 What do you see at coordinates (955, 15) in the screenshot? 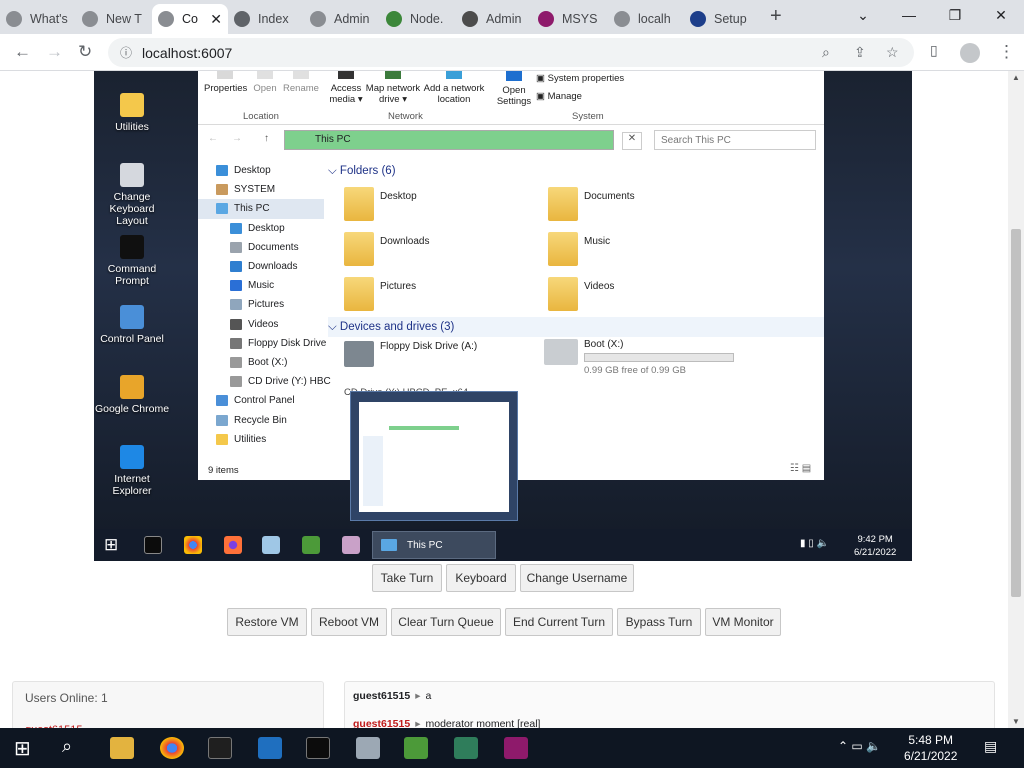
I see `restore-icon: ❐` at bounding box center [955, 15].